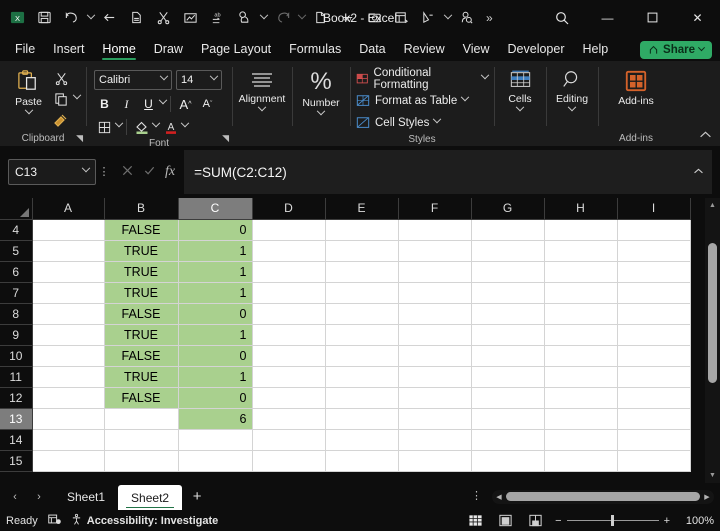  What do you see at coordinates (558, 521) in the screenshot?
I see `zoom-out-button: −` at bounding box center [558, 521].